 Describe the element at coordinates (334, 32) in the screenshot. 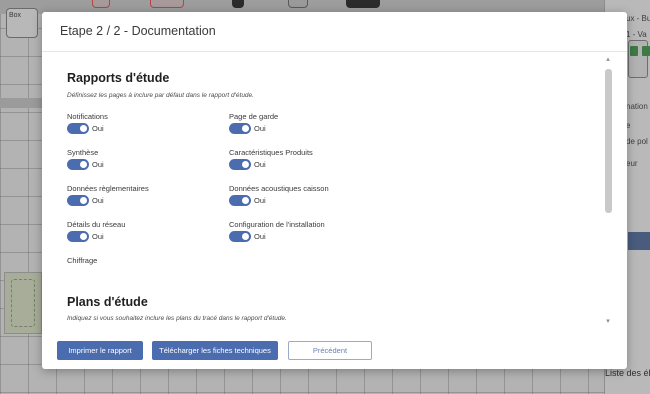

I see `dialog-header: Etape 2 / 2 - Documentation` at that location.